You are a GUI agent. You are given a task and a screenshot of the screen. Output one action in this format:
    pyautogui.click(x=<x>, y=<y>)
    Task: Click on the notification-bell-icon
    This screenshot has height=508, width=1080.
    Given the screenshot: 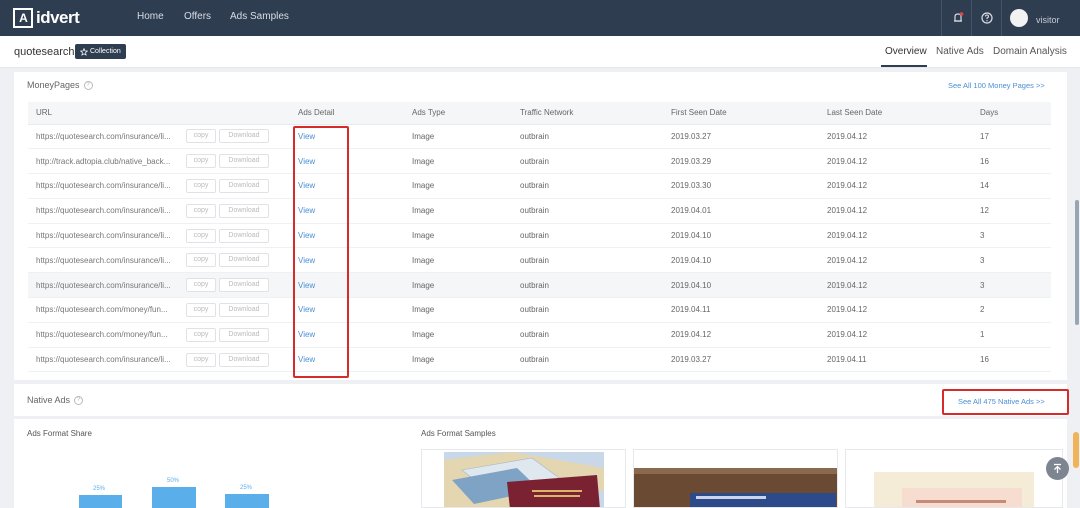 What is the action you would take?
    pyautogui.click(x=958, y=18)
    